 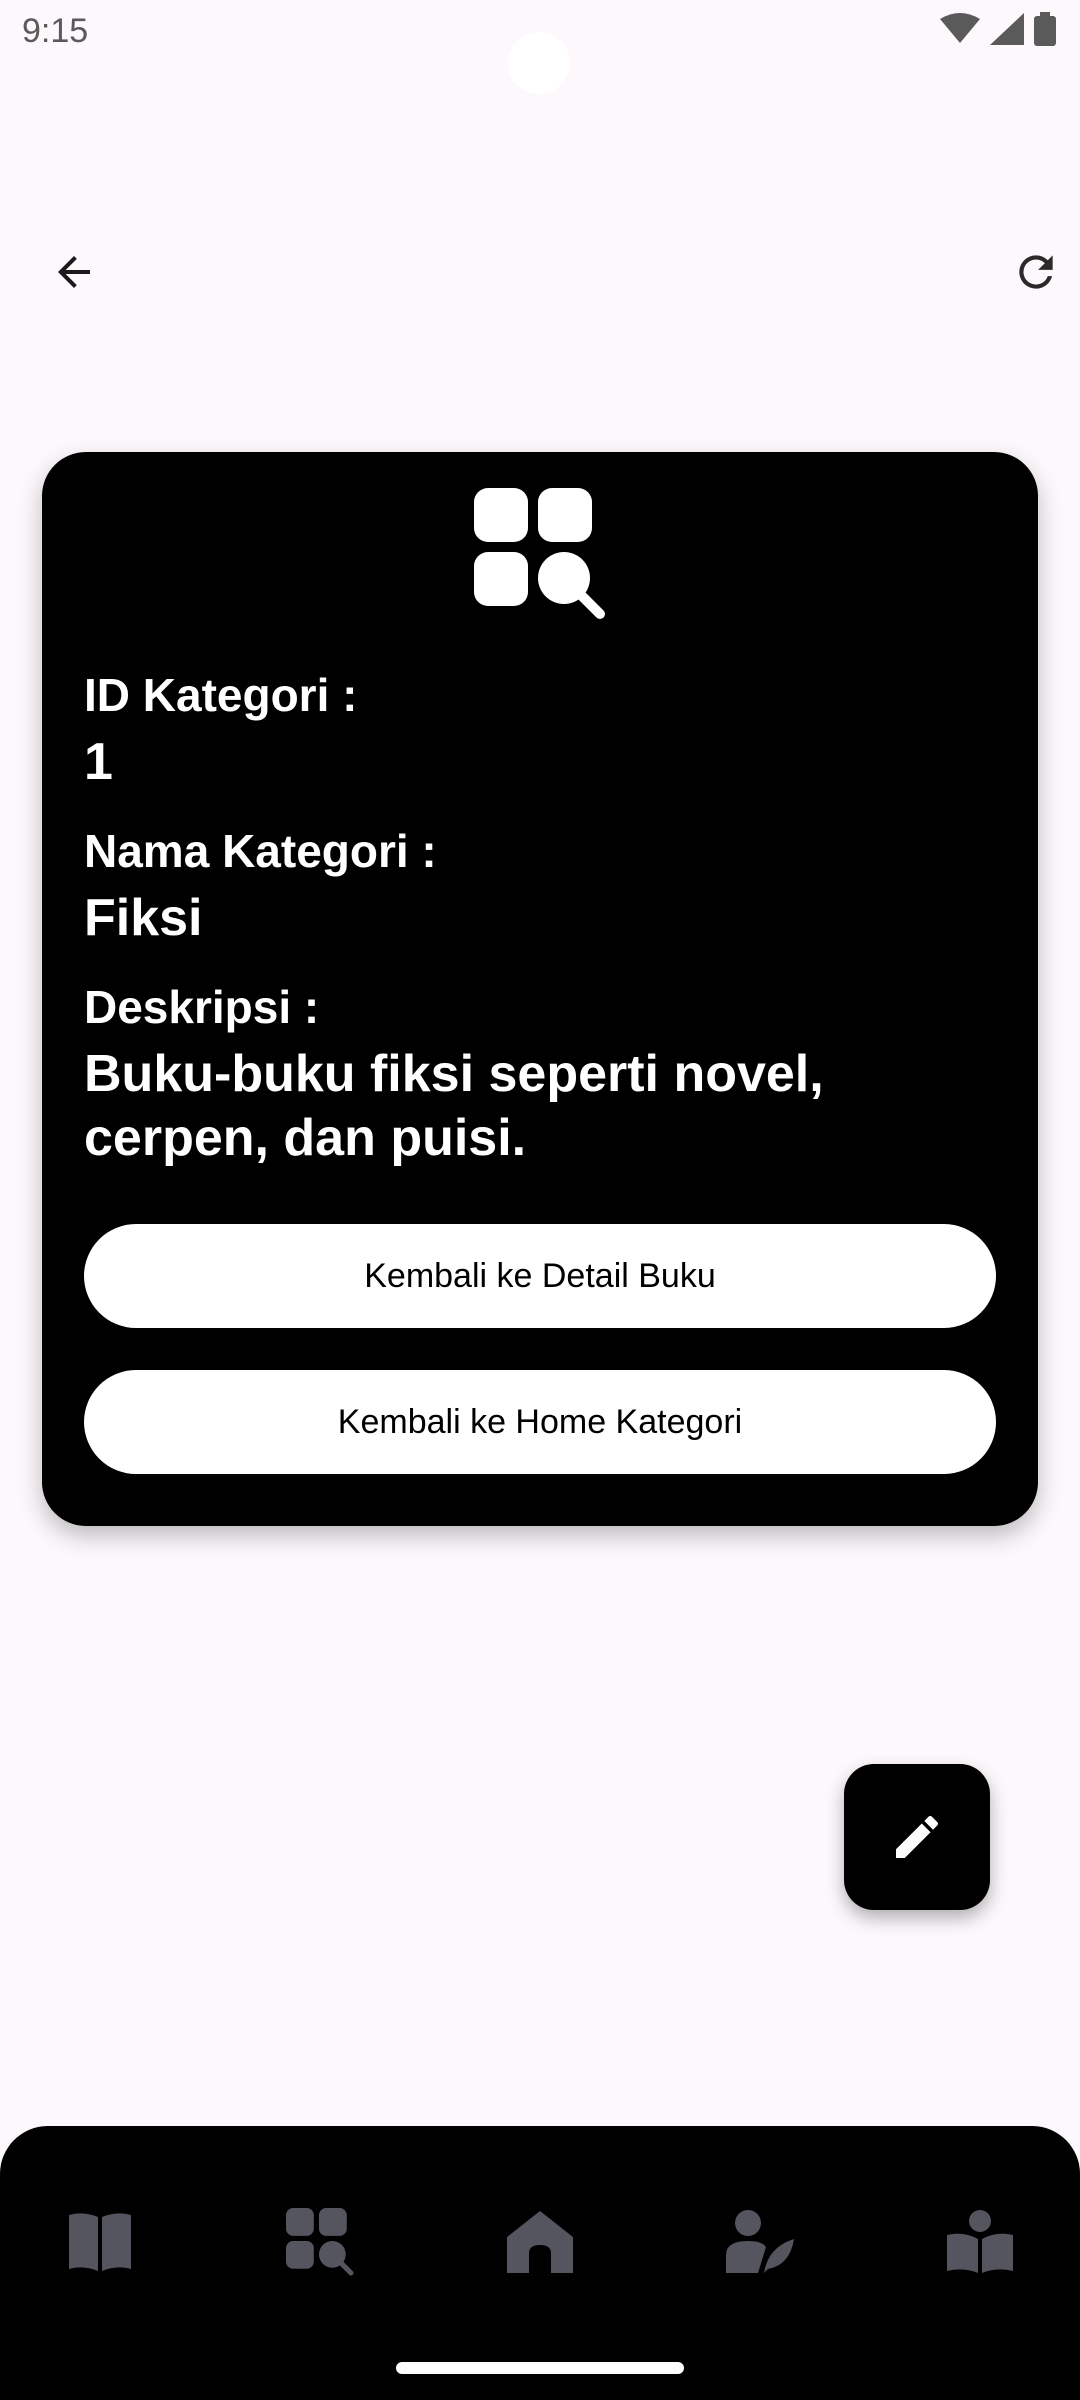 I want to click on status-time: 9:15, so click(x=55, y=31).